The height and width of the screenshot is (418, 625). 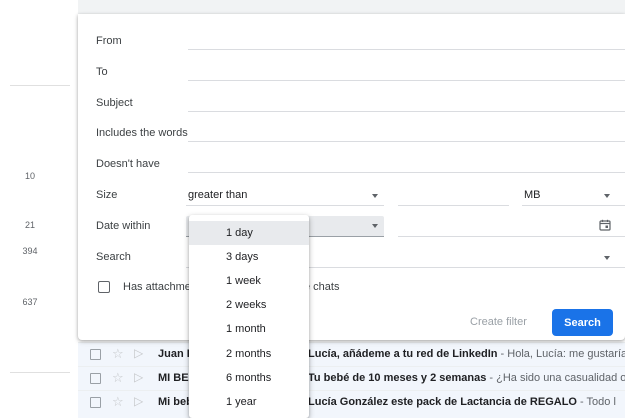 I want to click on menu-option-1-day: 1 day, so click(x=249, y=233).